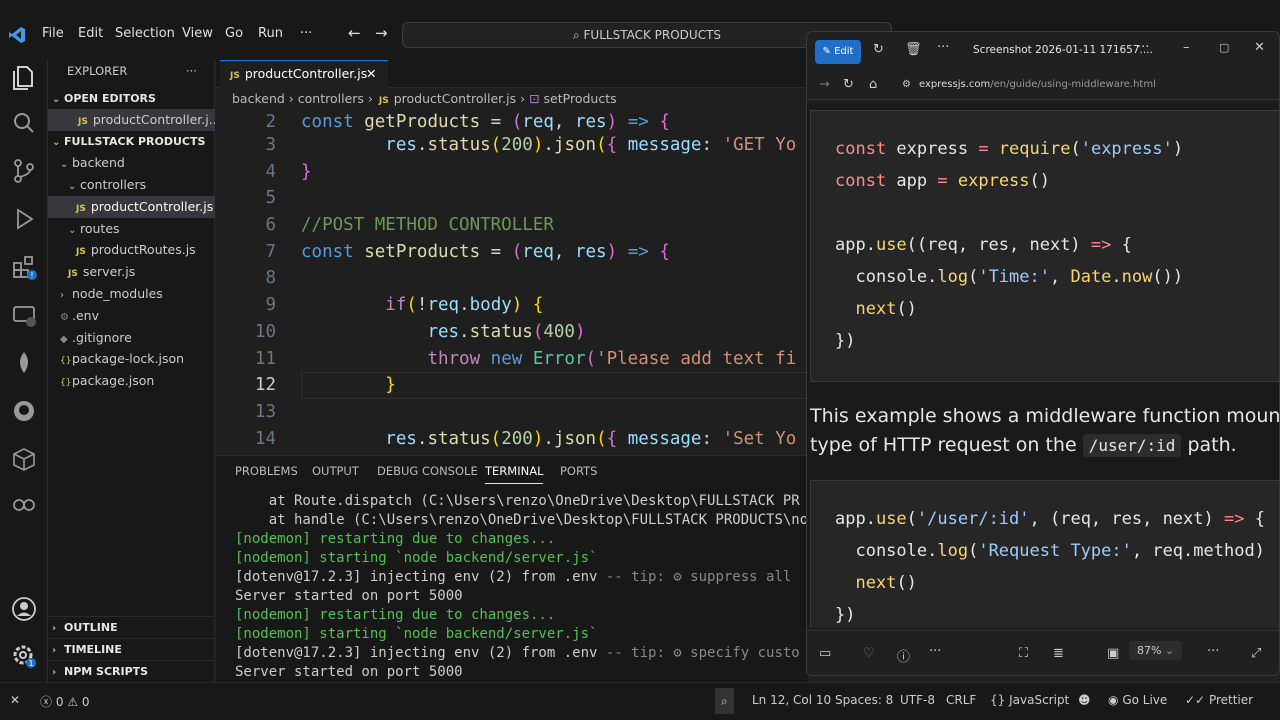 This screenshot has width=1280, height=720. Describe the element at coordinates (131, 142) in the screenshot. I see `project-header: ⌄ FULLSTACK PRODUCTS` at that location.